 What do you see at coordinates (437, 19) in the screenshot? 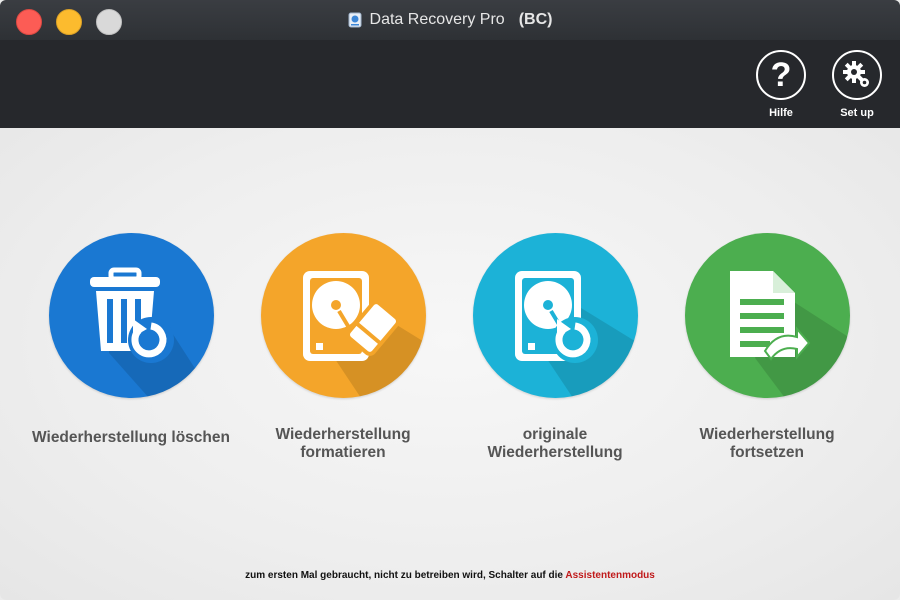
I see `window-title-text: Data Recovery Pro` at bounding box center [437, 19].